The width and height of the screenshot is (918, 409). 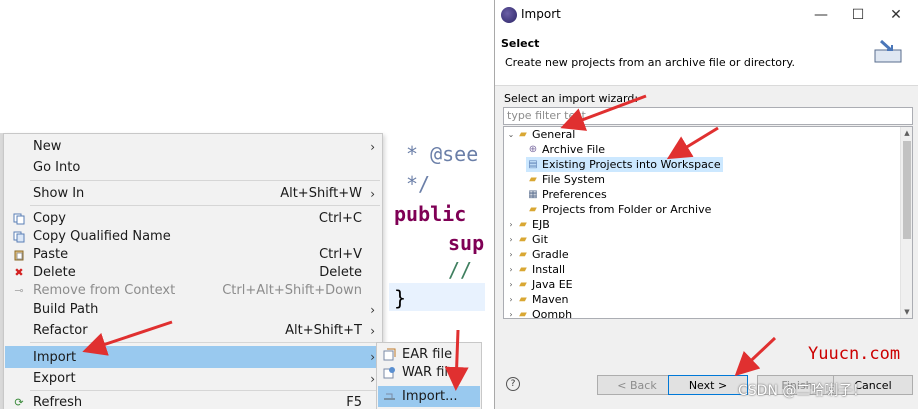 I want to click on tree-node-java-ee: › ▰ Java EE, so click(x=539, y=284).